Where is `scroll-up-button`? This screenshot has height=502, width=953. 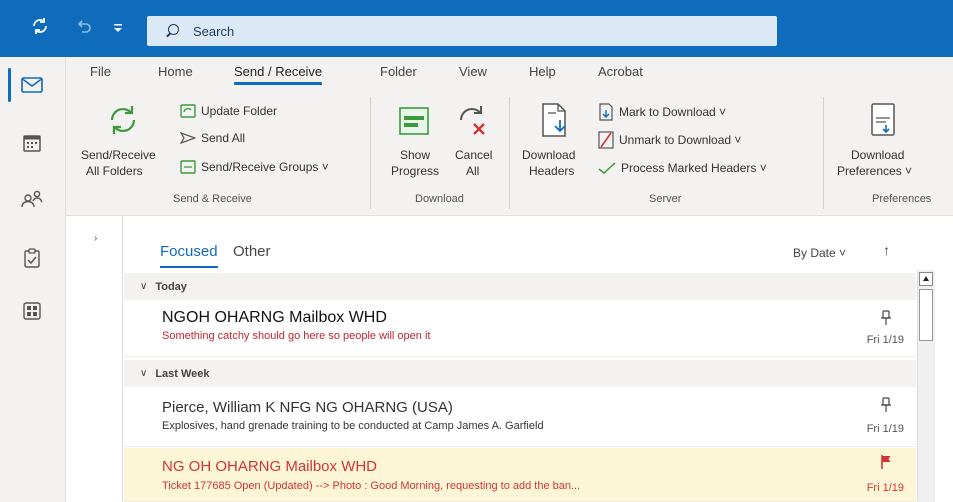
scroll-up-button is located at coordinates (926, 279).